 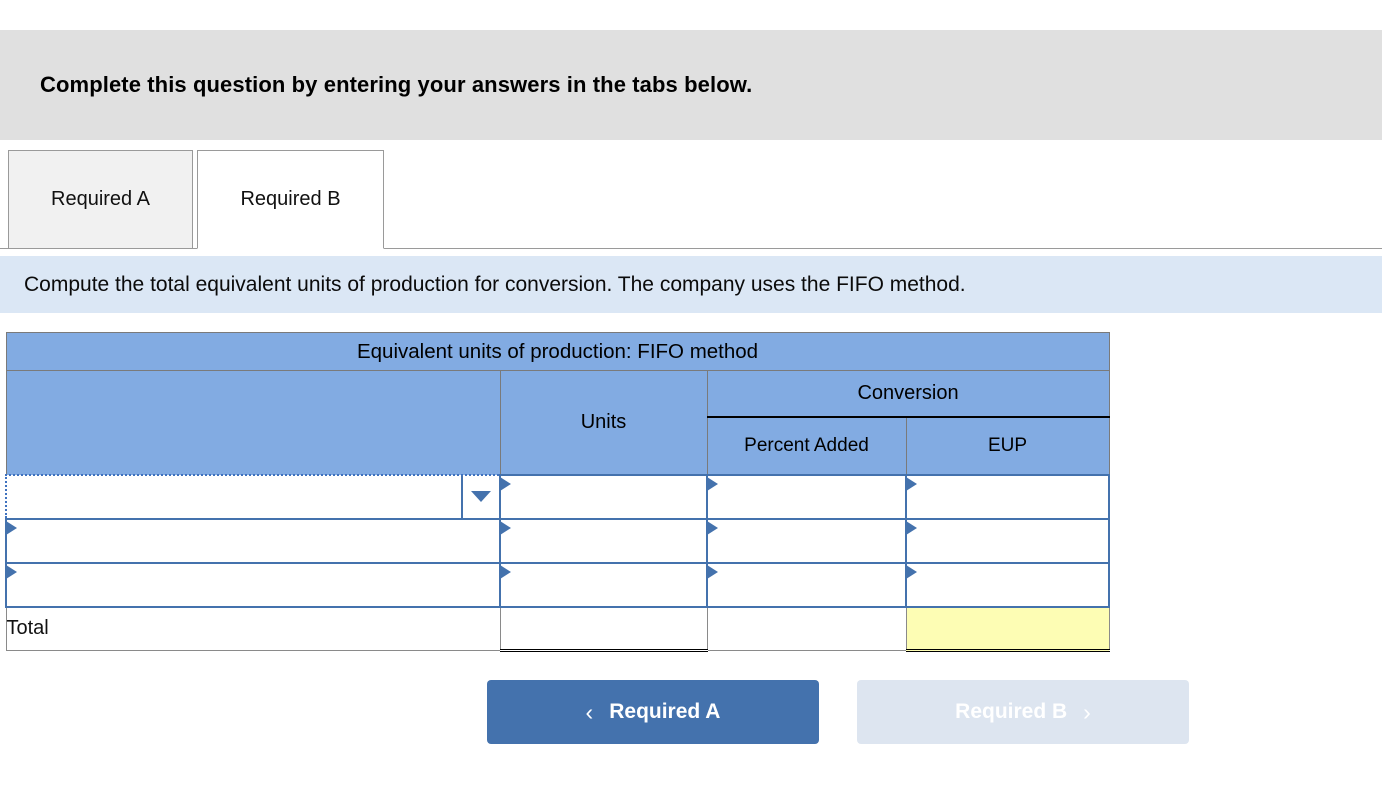 What do you see at coordinates (603, 540) in the screenshot?
I see `row-2-units-input` at bounding box center [603, 540].